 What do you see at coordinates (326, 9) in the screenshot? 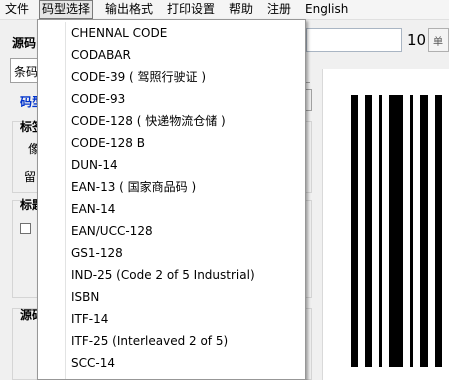
I see `menu-english: English` at bounding box center [326, 9].